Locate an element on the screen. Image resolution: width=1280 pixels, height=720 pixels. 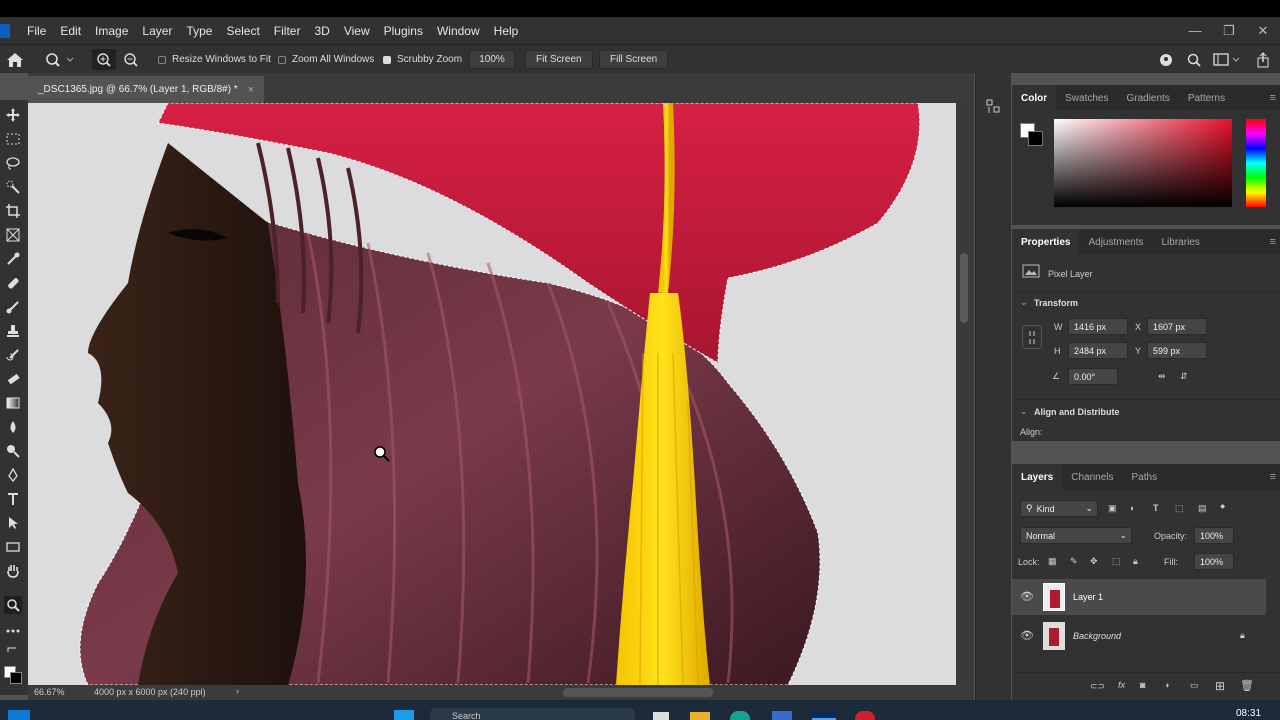
path-selection-tool-icon is located at coordinates (13, 523).